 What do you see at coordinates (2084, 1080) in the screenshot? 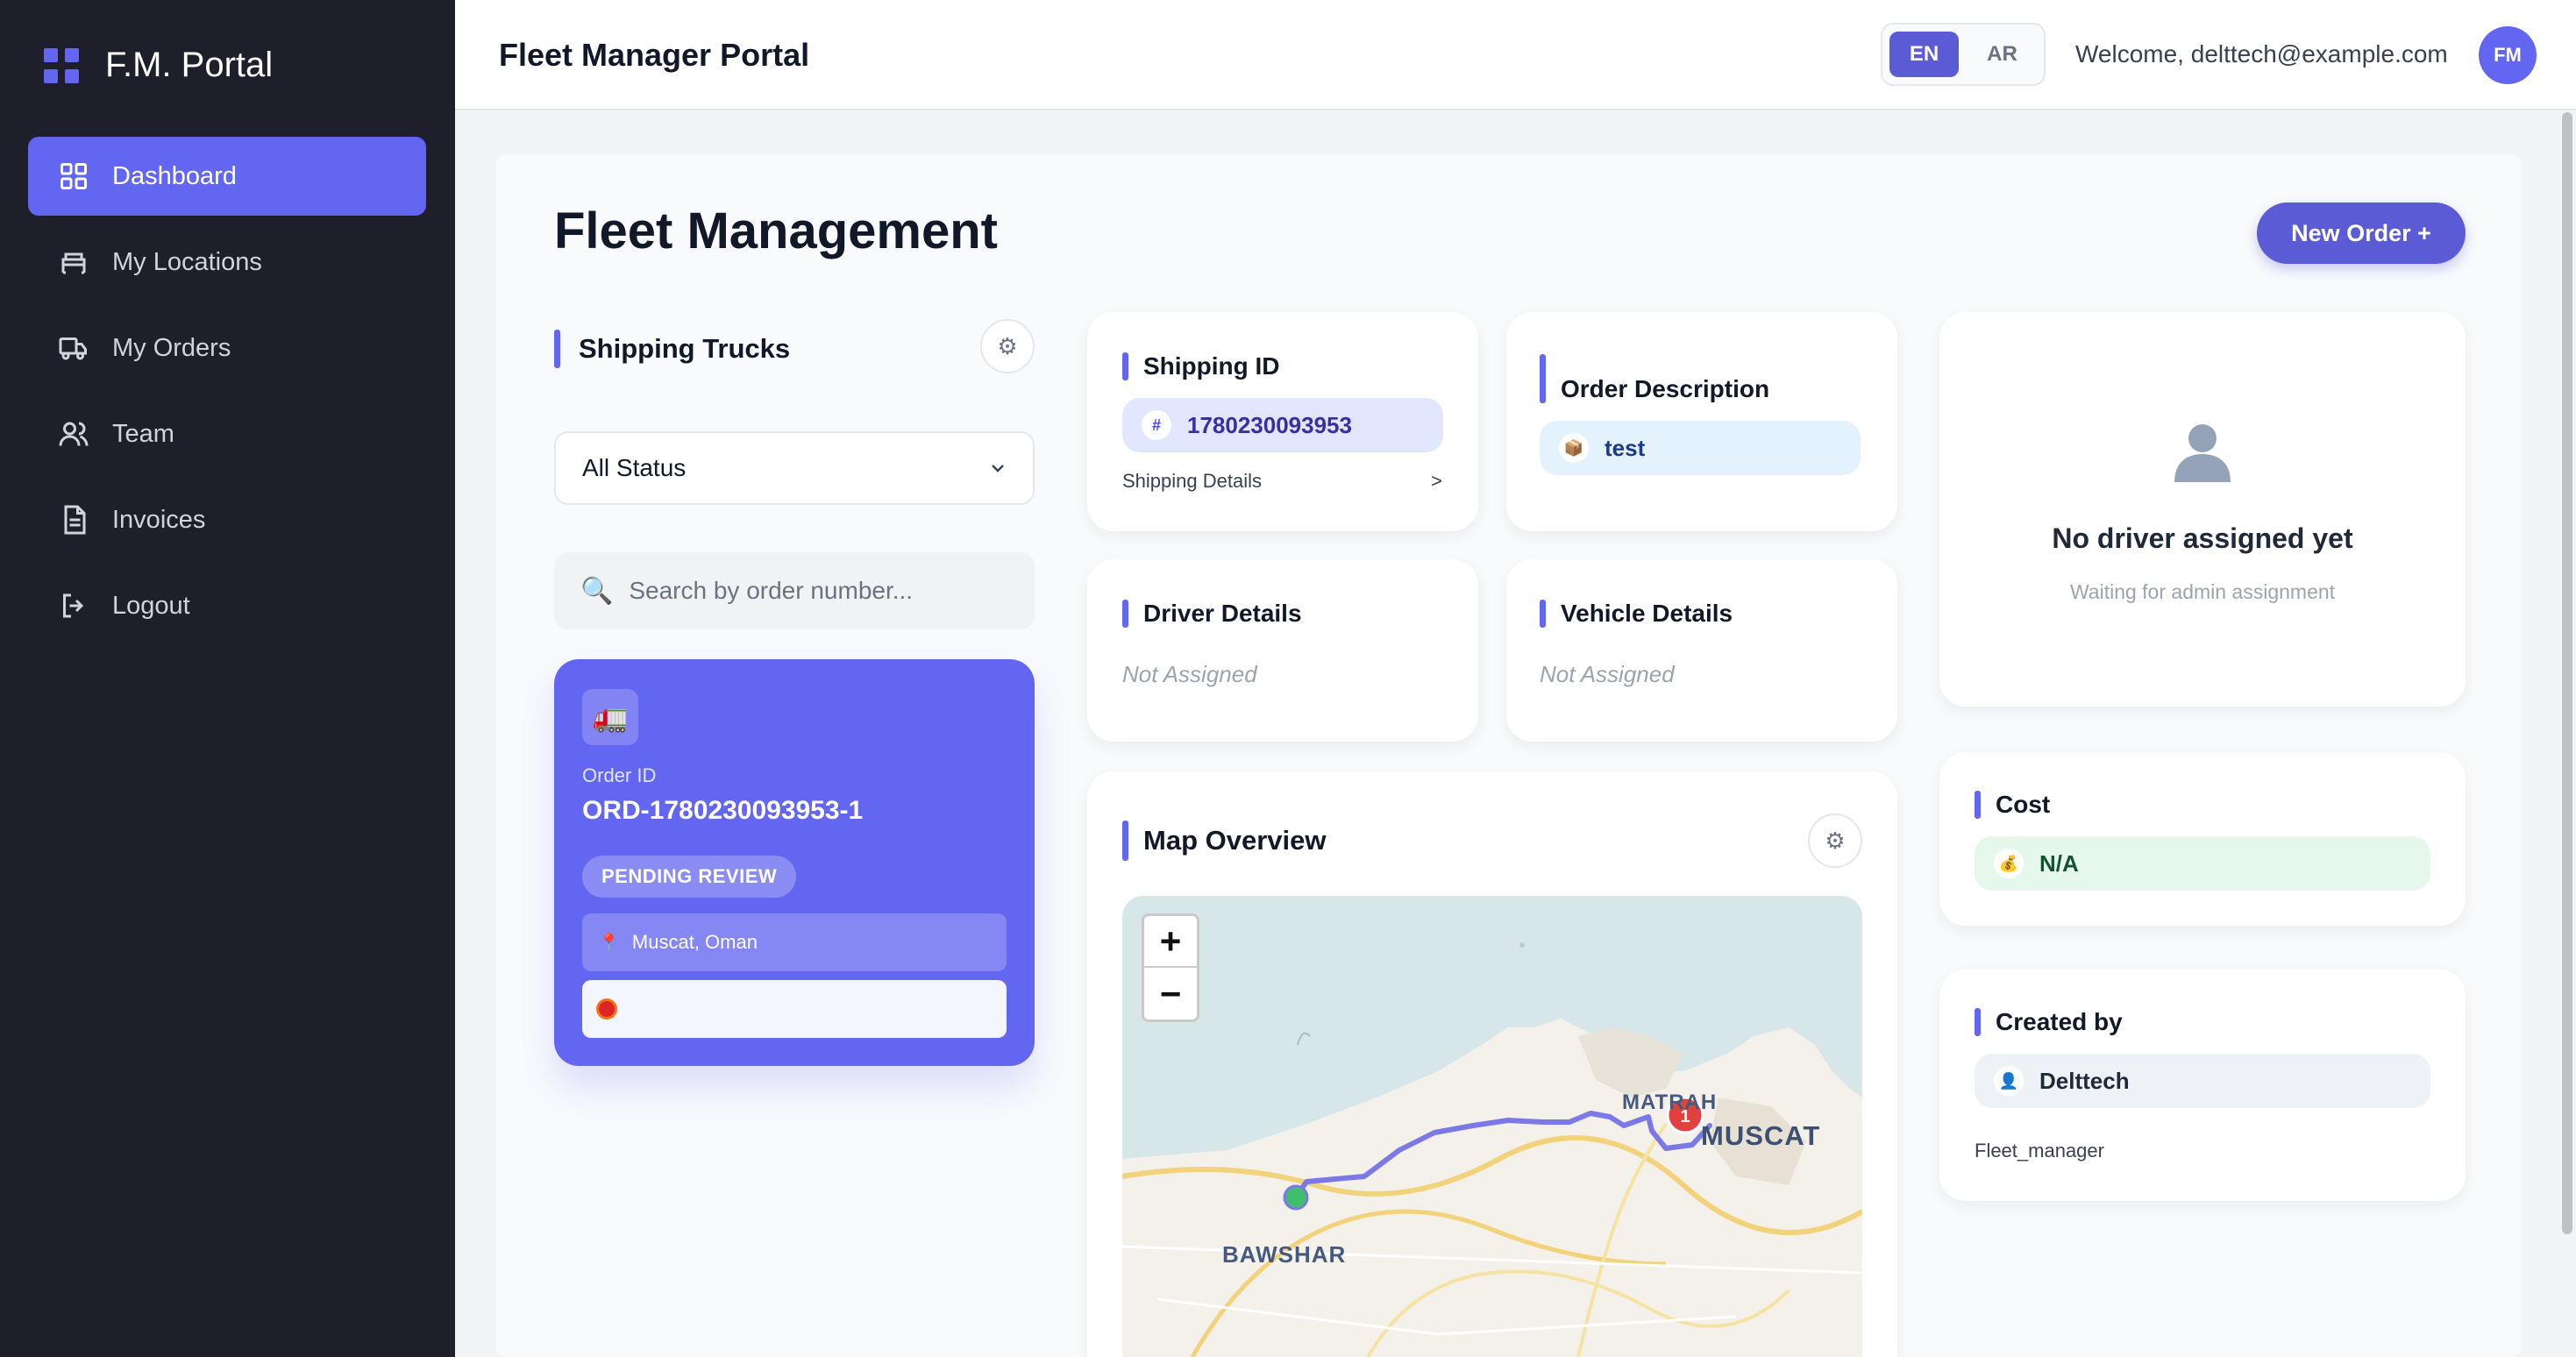
I see `created-by-name: Delttech` at bounding box center [2084, 1080].